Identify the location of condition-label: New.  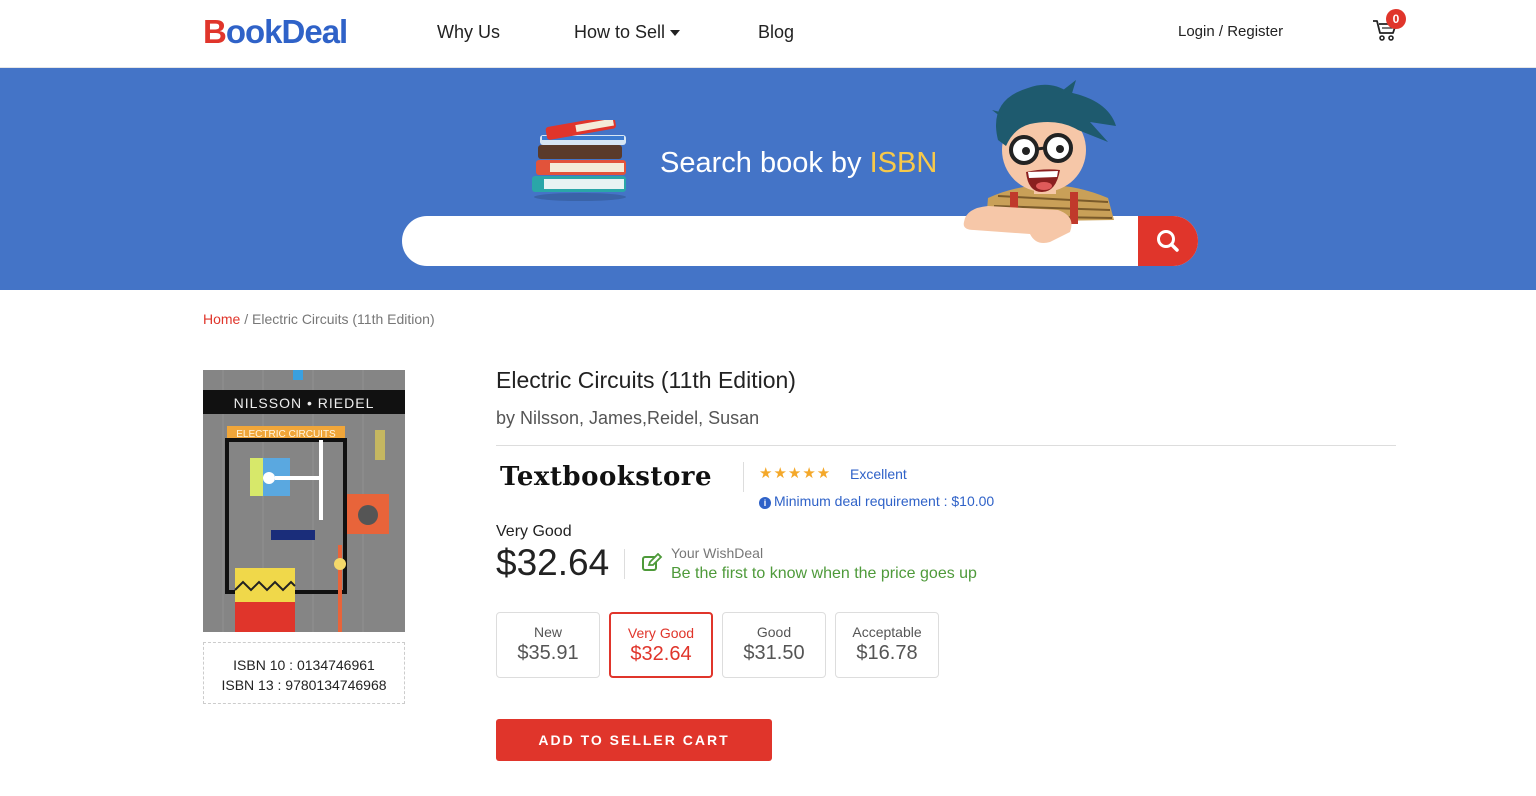
(547, 632).